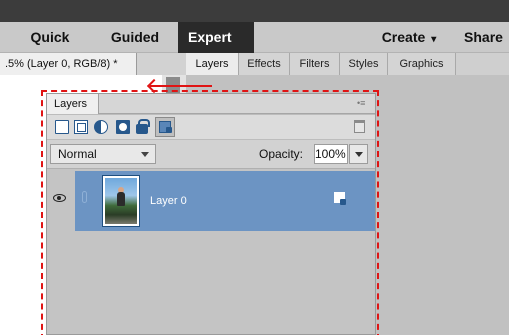 This screenshot has height=335, width=509. Describe the element at coordinates (315, 64) in the screenshot. I see `tab-filters: Filters` at that location.